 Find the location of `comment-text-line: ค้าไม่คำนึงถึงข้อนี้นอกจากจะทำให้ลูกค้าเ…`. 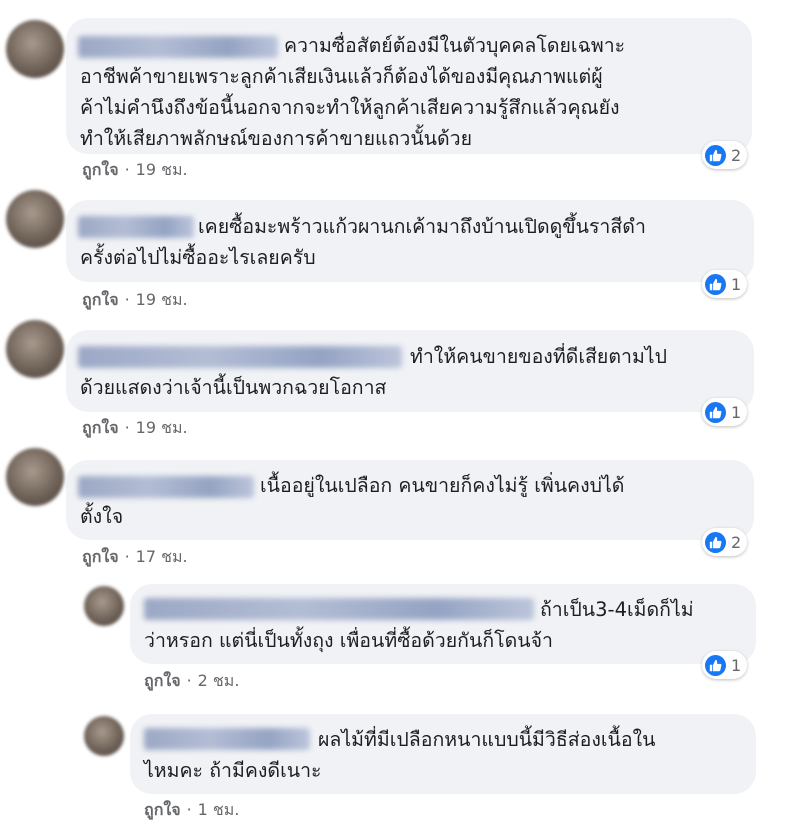

comment-text-line: ค้าไม่คำนึงถึงข้อนี้นอกจากจะทำให้ลูกค้าเ… is located at coordinates (350, 107).